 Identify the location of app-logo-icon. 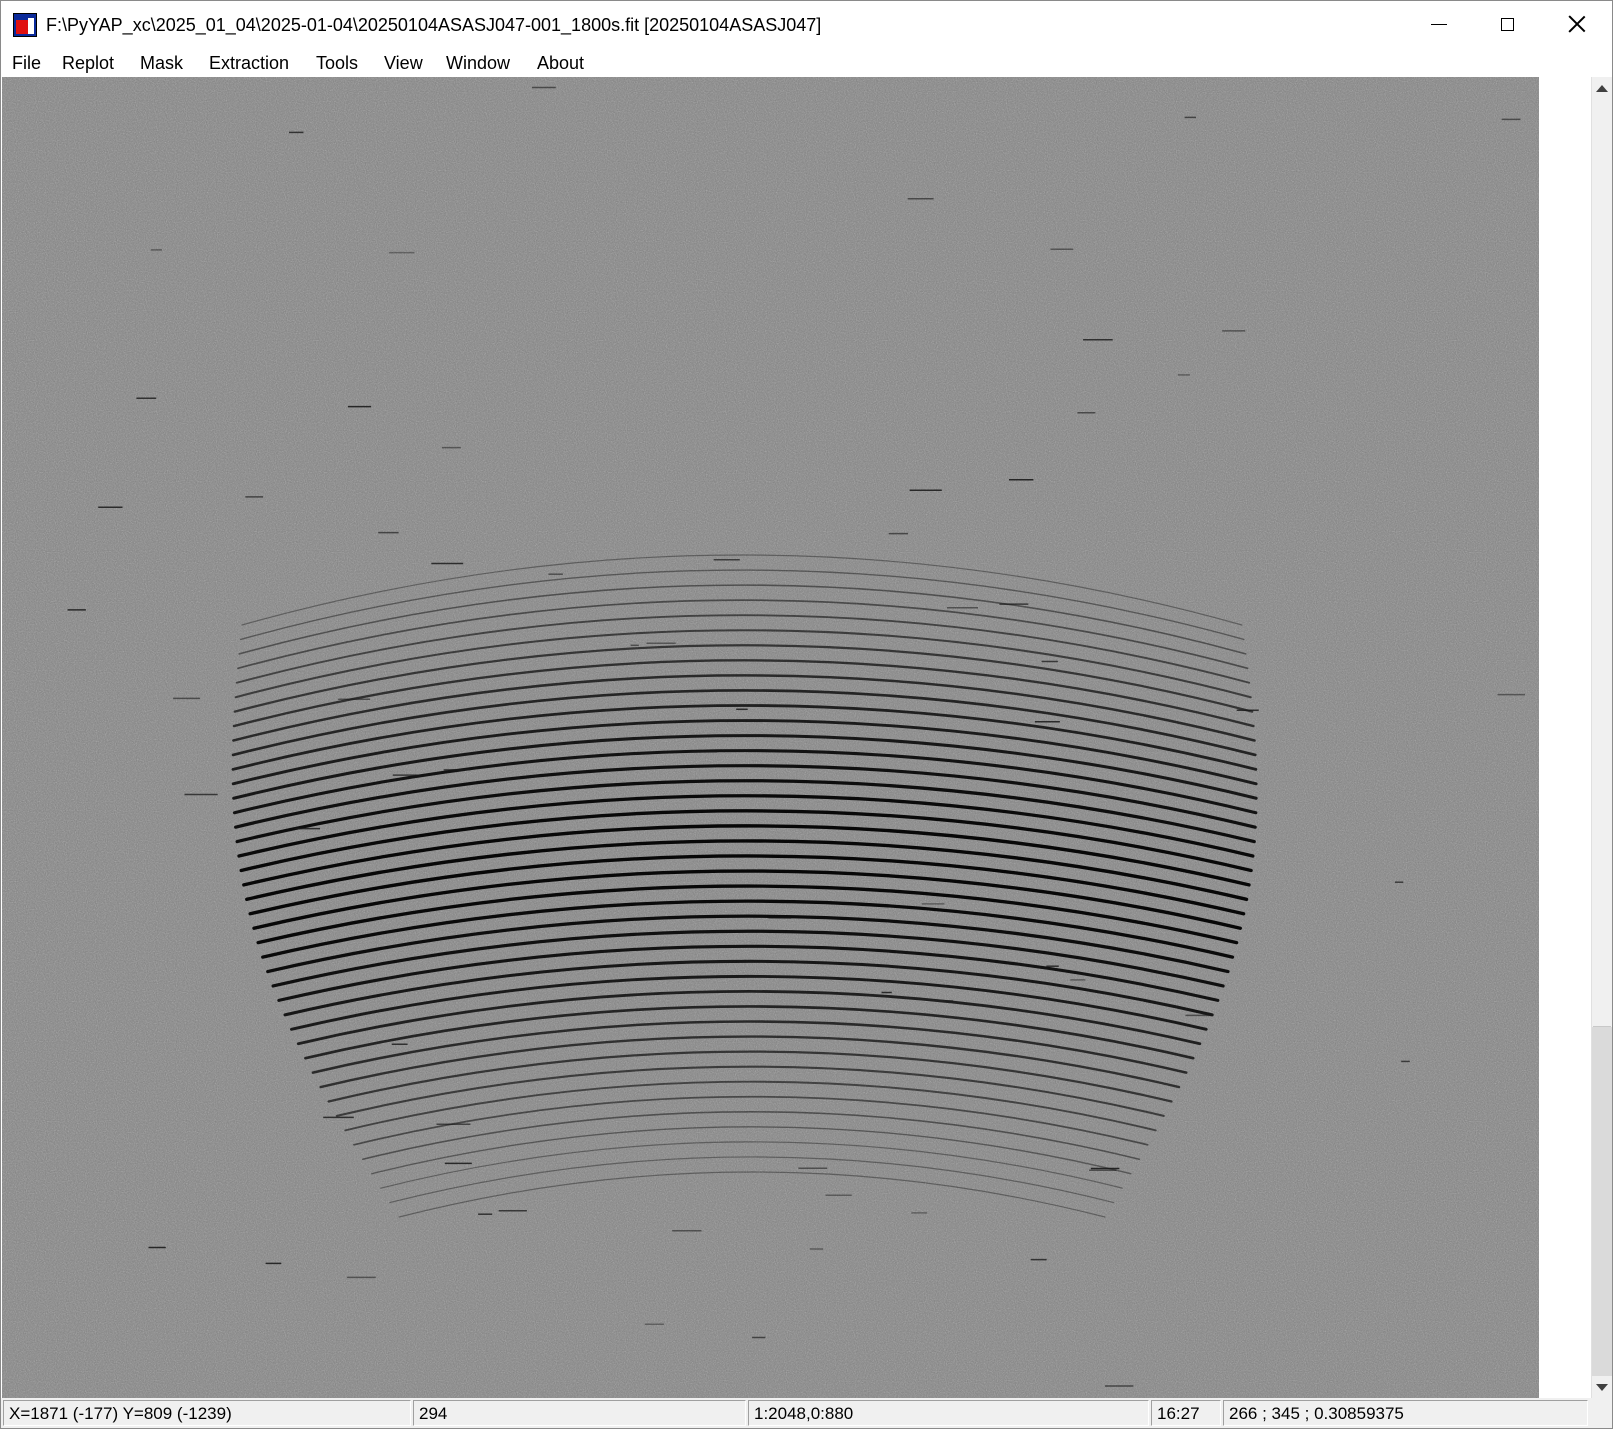
(25, 25).